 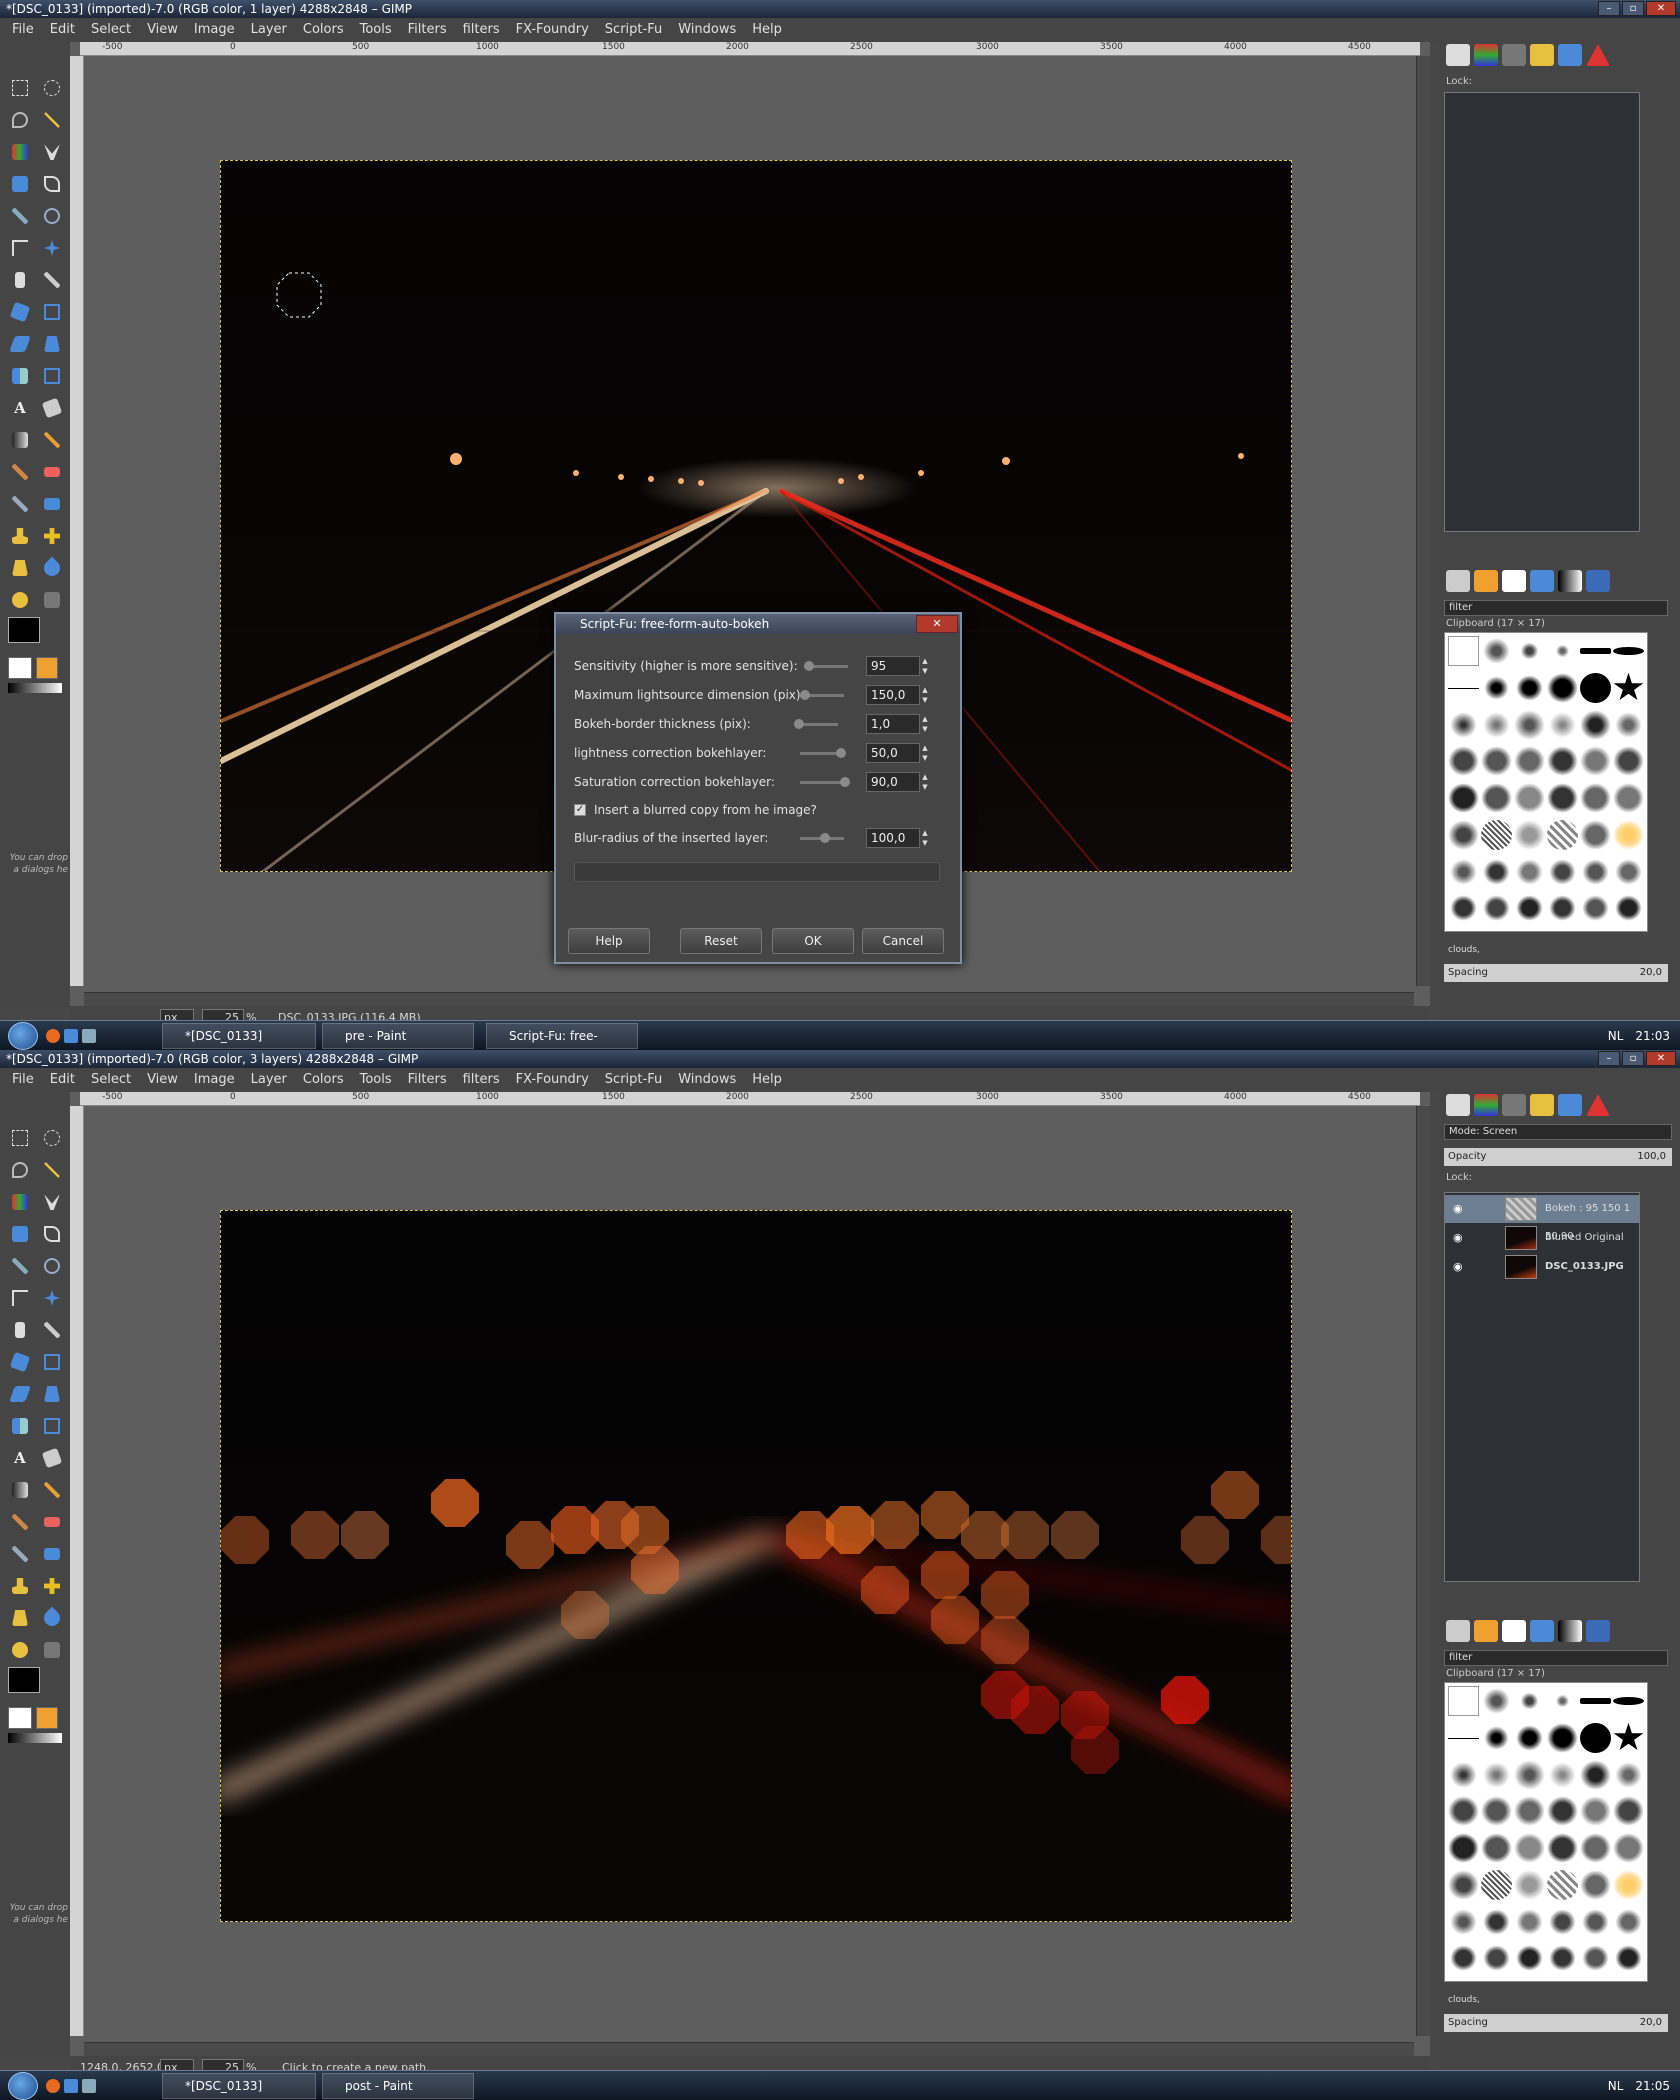 I want to click on layer-row: ◉ Blurred Original, so click(x=1542, y=1238).